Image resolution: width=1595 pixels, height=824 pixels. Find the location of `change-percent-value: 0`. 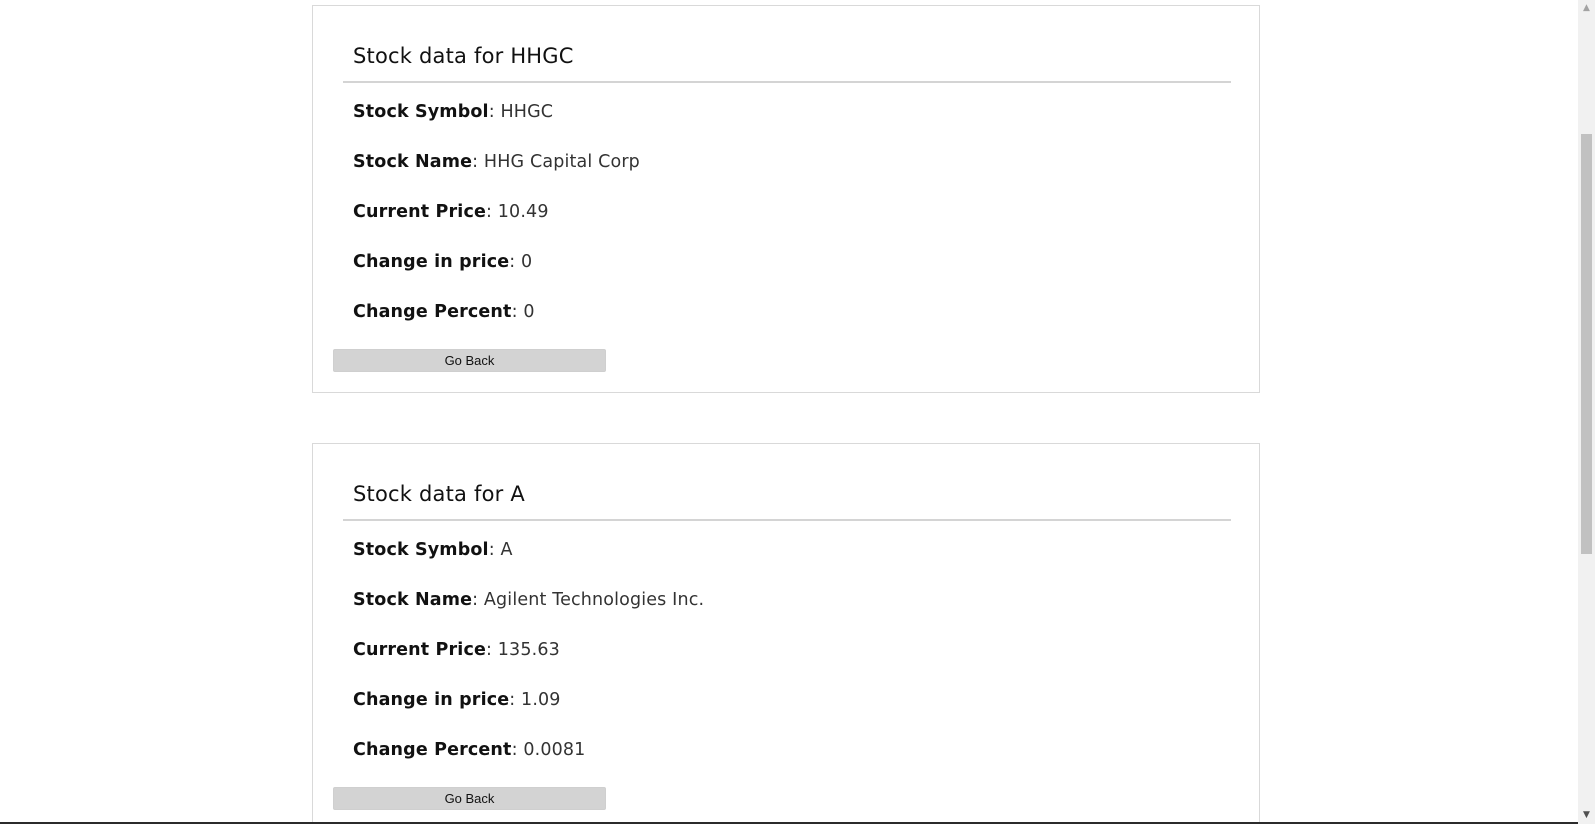

change-percent-value: 0 is located at coordinates (529, 312).